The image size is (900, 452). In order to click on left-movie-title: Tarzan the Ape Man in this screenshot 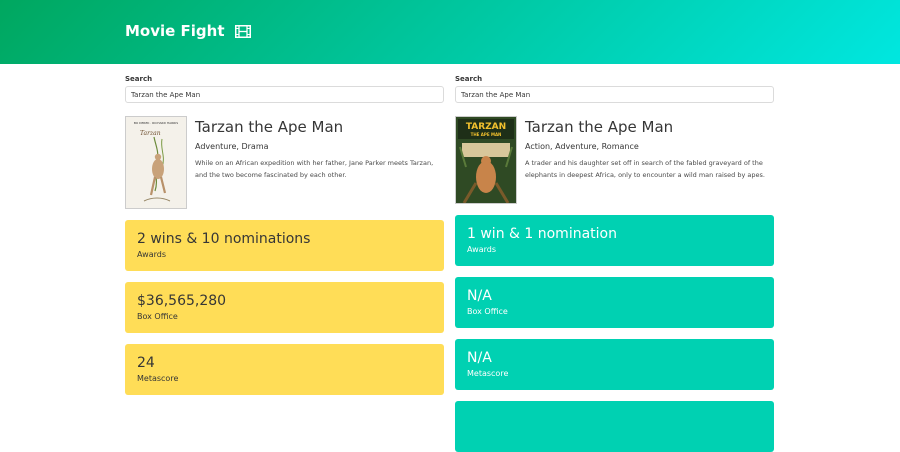, I will do `click(269, 127)`.